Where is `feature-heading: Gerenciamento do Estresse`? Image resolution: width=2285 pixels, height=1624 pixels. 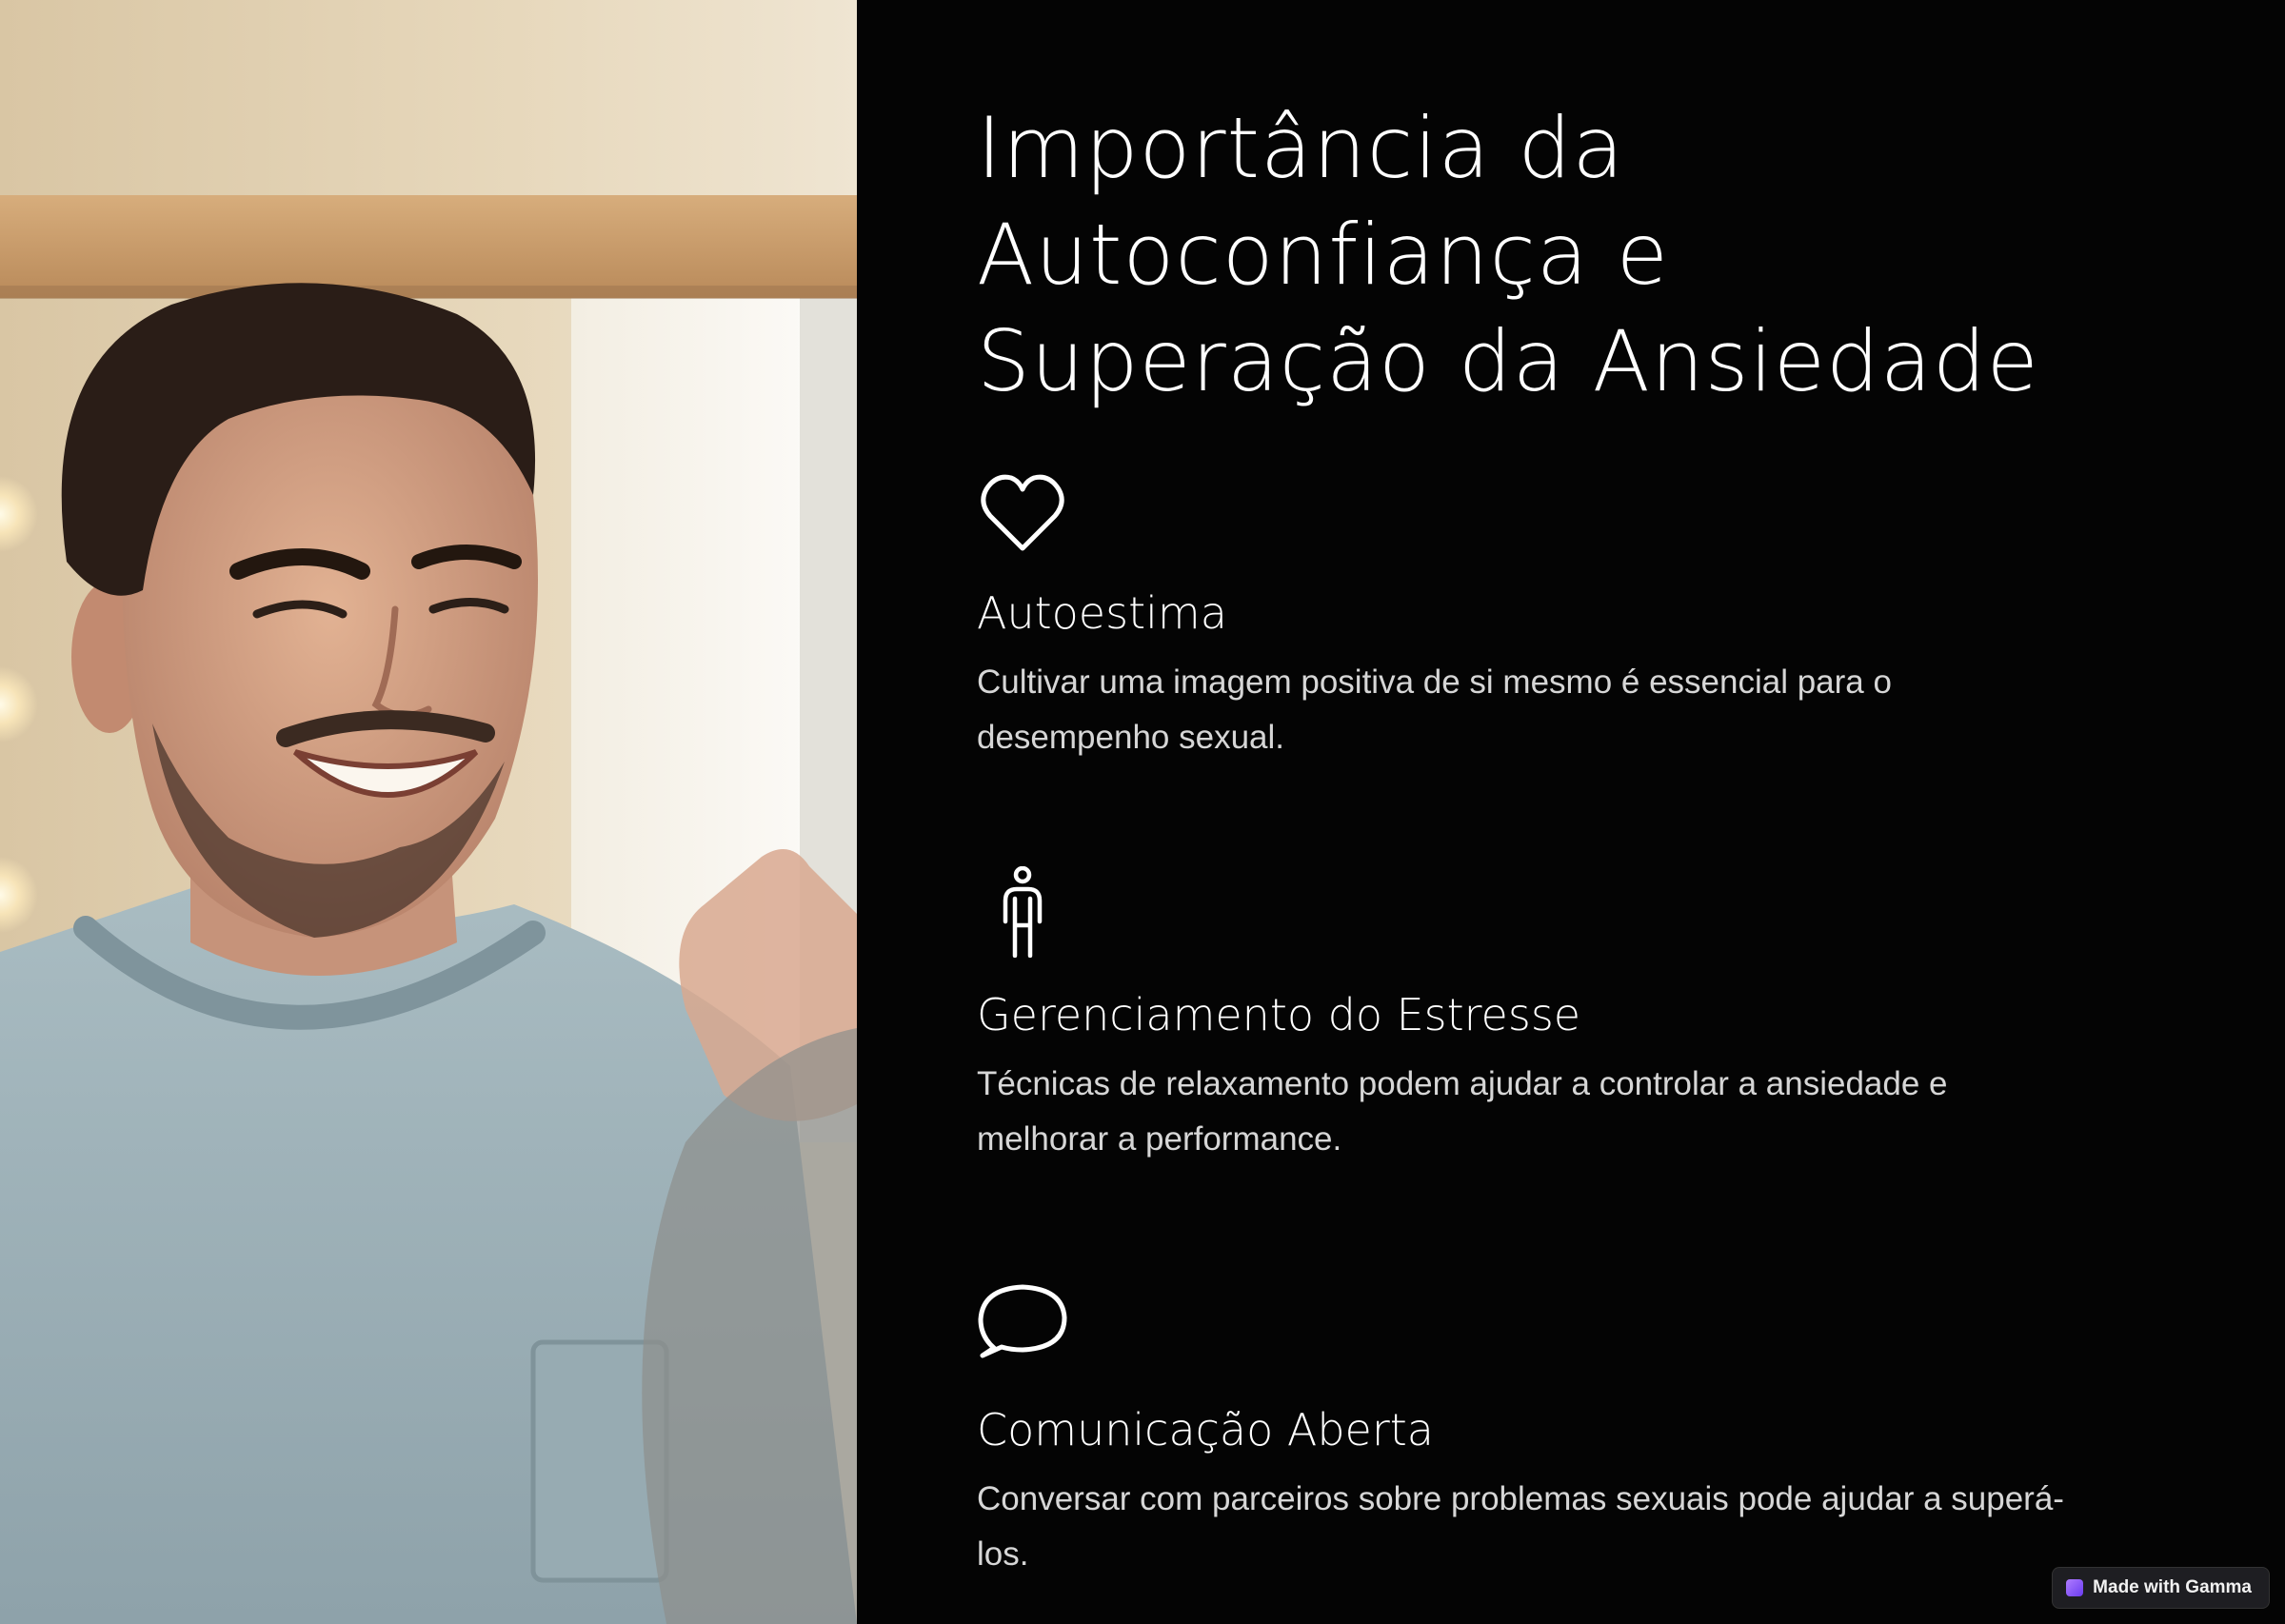
feature-heading: Gerenciamento do Estresse is located at coordinates (1279, 1015).